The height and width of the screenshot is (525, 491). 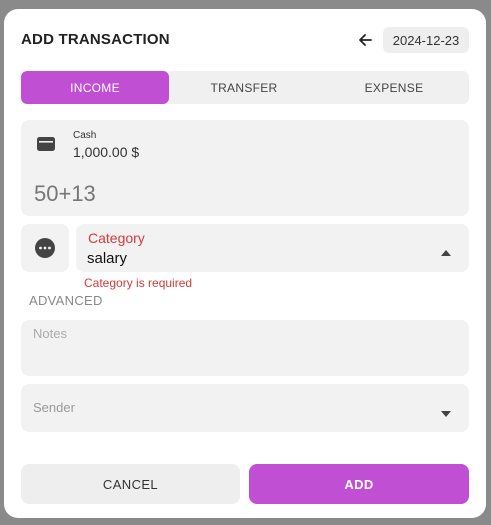 I want to click on amount-input, so click(x=244, y=194).